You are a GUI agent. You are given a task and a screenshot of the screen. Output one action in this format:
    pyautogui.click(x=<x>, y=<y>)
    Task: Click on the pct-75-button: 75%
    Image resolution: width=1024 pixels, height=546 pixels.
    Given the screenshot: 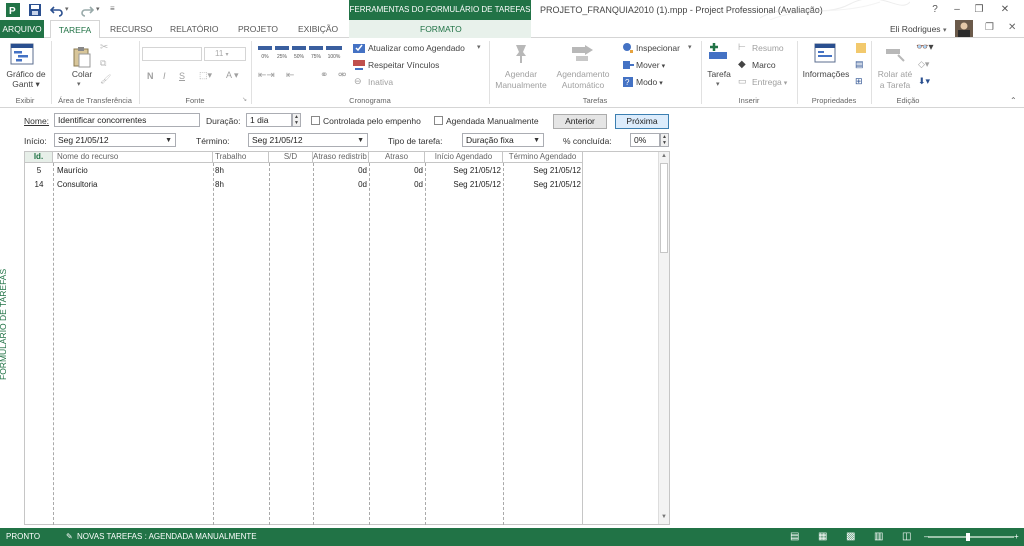 What is the action you would take?
    pyautogui.click(x=316, y=53)
    